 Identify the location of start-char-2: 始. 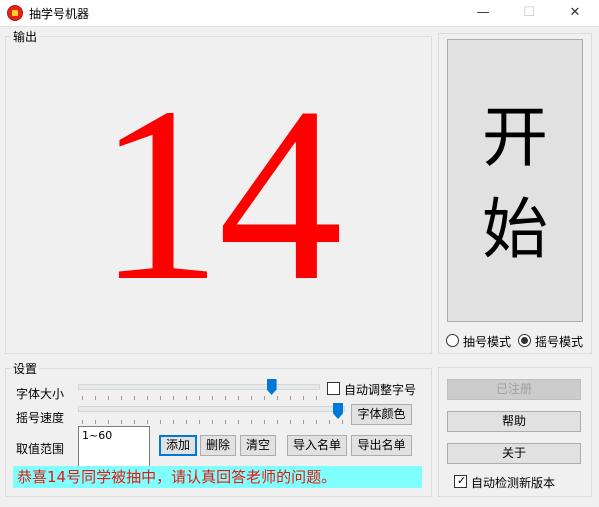
(515, 229).